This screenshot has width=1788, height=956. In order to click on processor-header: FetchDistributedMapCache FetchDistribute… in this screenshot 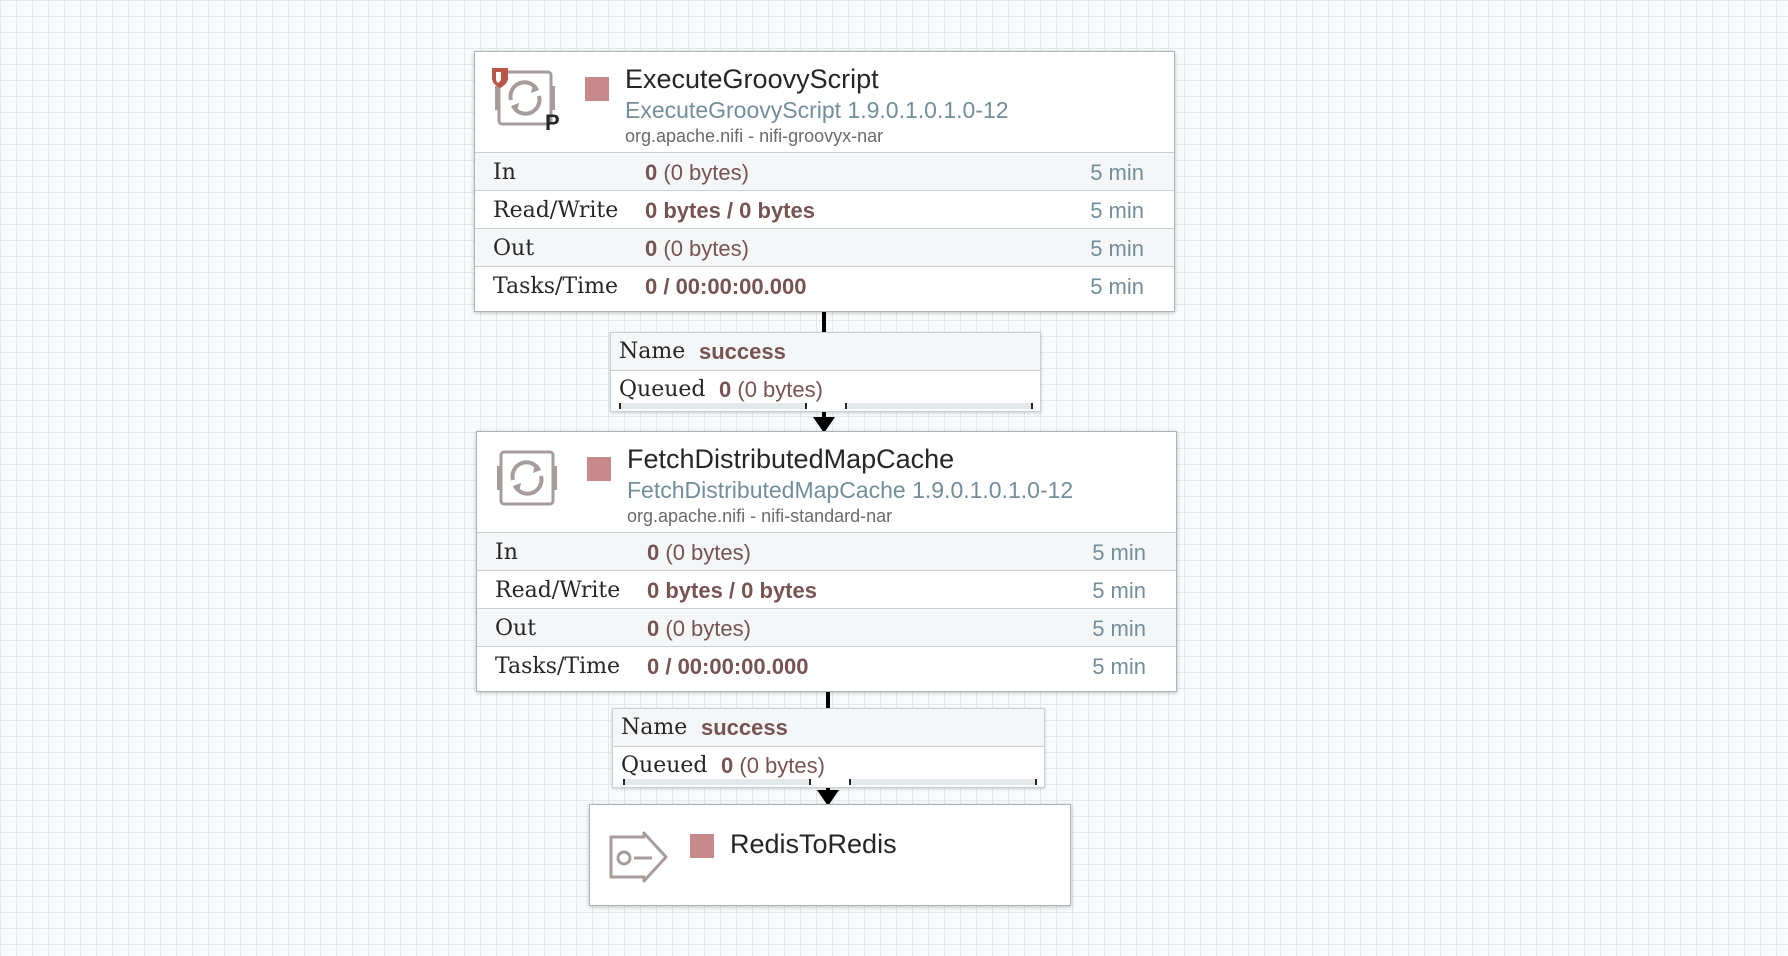, I will do `click(826, 482)`.